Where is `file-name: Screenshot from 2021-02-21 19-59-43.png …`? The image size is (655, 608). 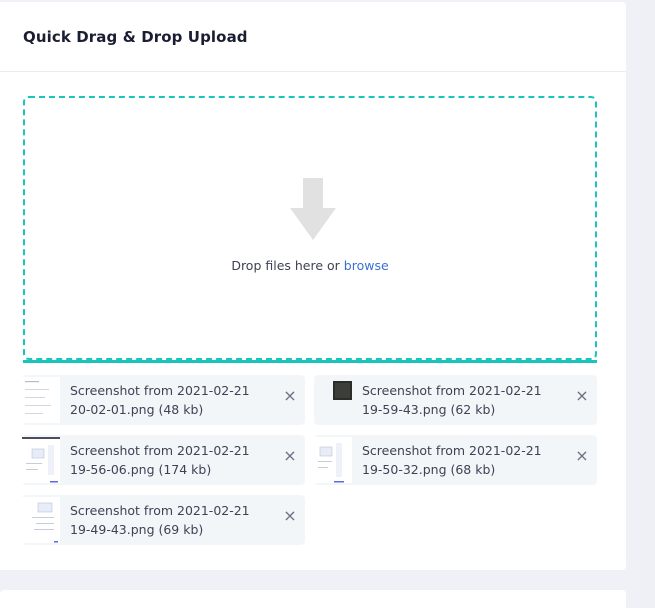
file-name: Screenshot from 2021-02-21 19-59-43.png … is located at coordinates (452, 400).